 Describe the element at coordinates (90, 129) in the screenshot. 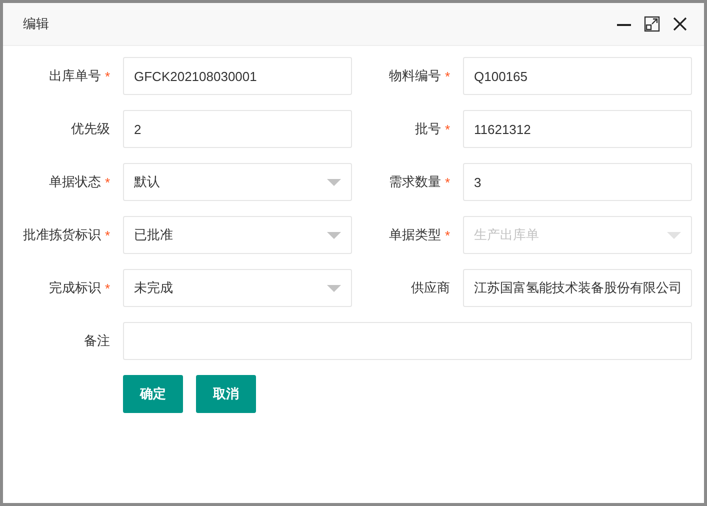

I see `field-label: 优先级` at that location.